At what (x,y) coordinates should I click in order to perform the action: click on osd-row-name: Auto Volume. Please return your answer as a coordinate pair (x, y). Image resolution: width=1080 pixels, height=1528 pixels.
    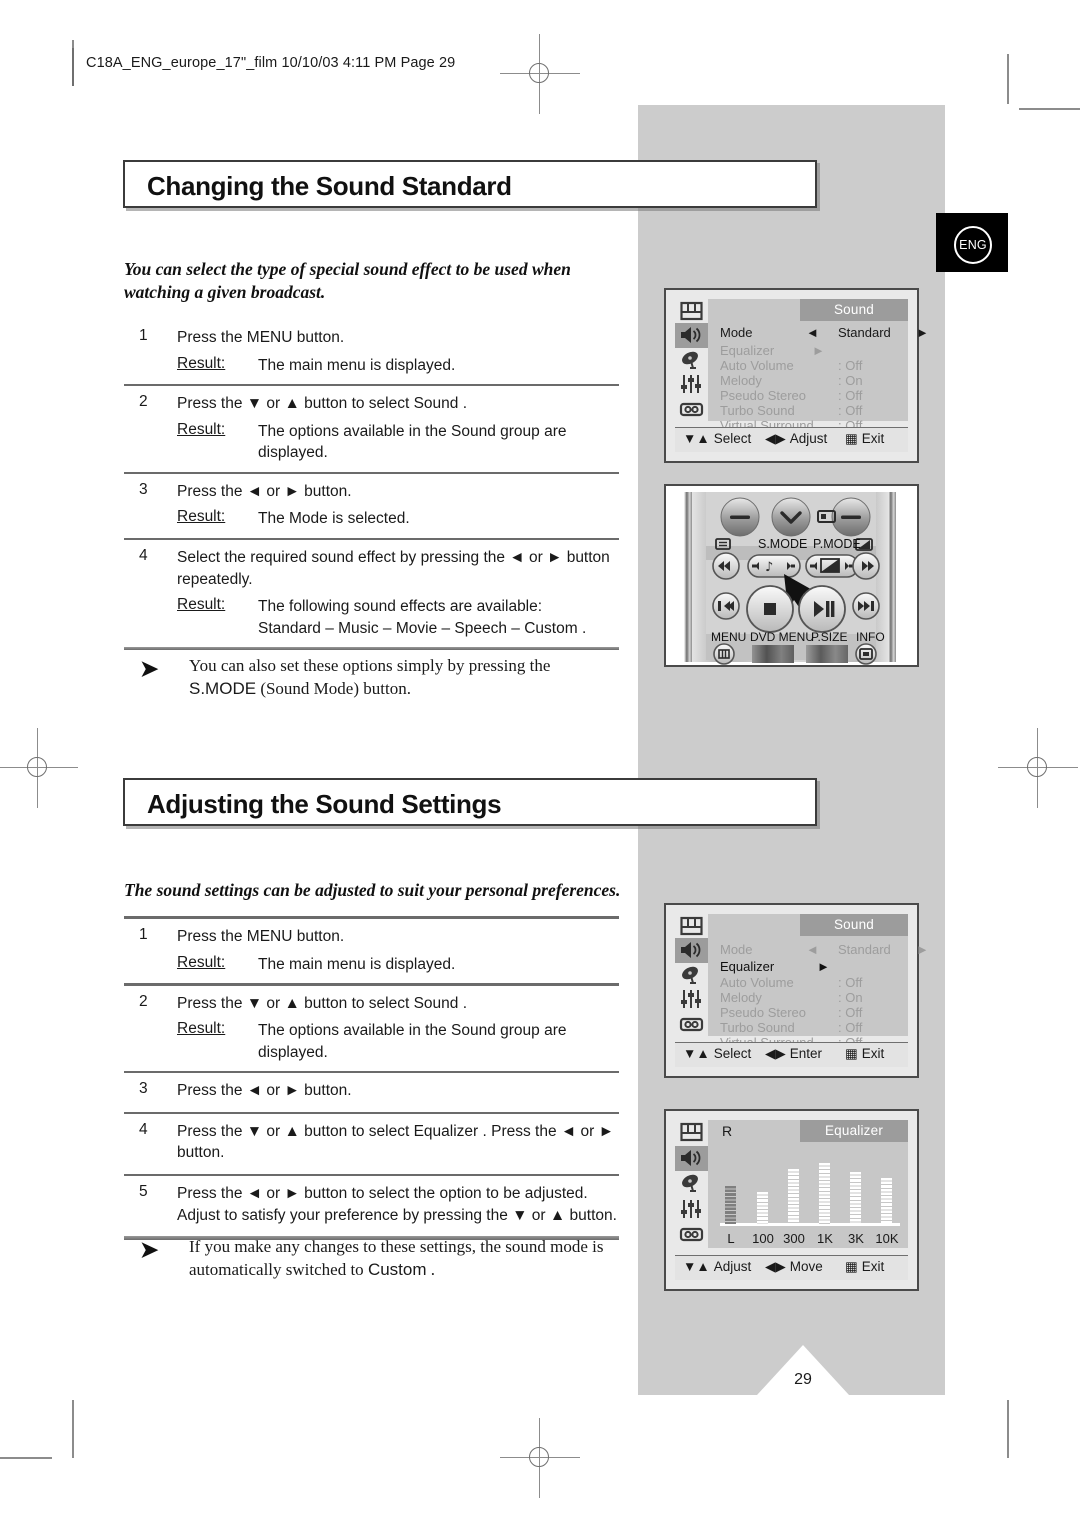
    Looking at the image, I should click on (757, 982).